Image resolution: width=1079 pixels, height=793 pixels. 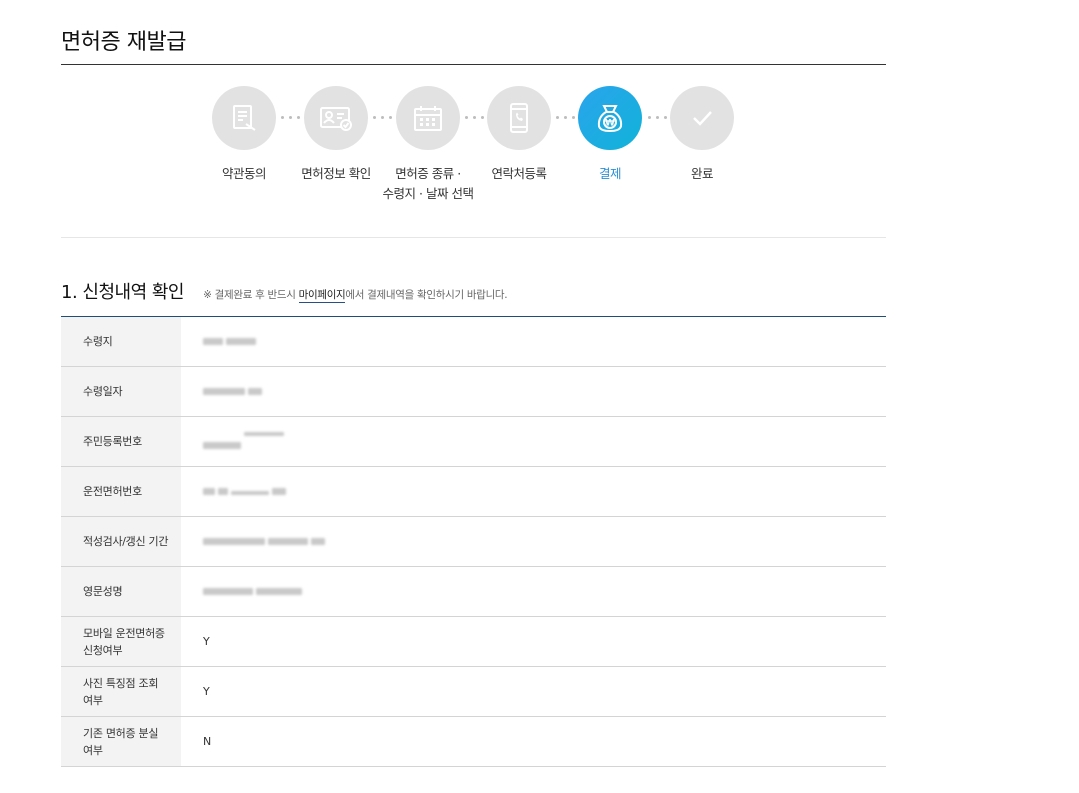 I want to click on check-icon, so click(x=702, y=118).